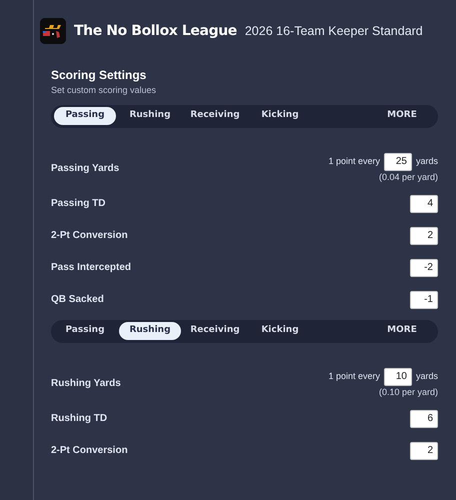 This screenshot has height=500, width=456. What do you see at coordinates (424, 299) in the screenshot?
I see `value-field: -1` at bounding box center [424, 299].